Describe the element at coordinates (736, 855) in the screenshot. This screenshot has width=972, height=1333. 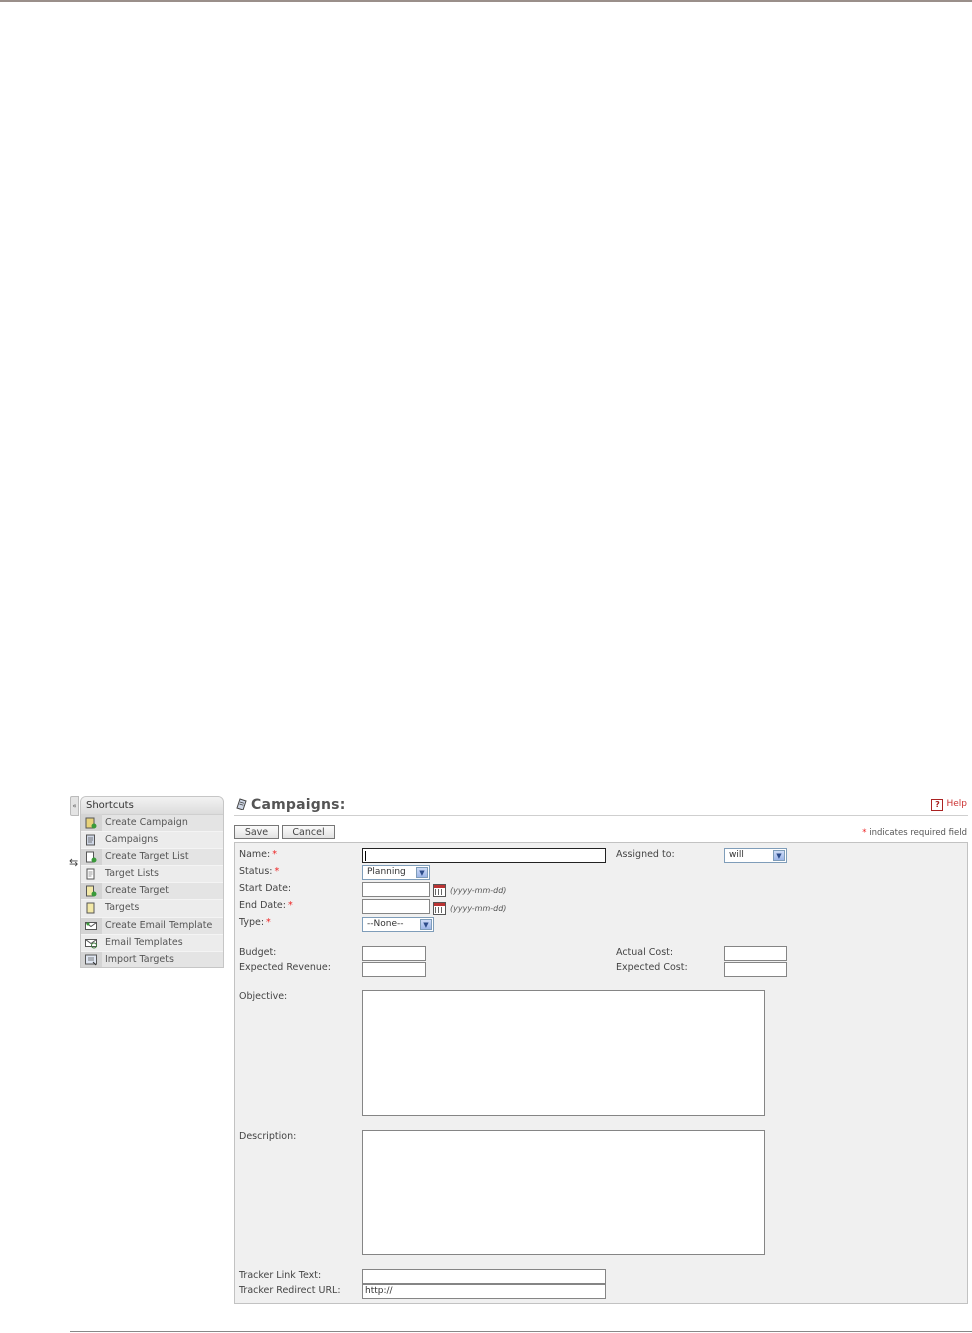
I see `assigned-to-value: will` at that location.